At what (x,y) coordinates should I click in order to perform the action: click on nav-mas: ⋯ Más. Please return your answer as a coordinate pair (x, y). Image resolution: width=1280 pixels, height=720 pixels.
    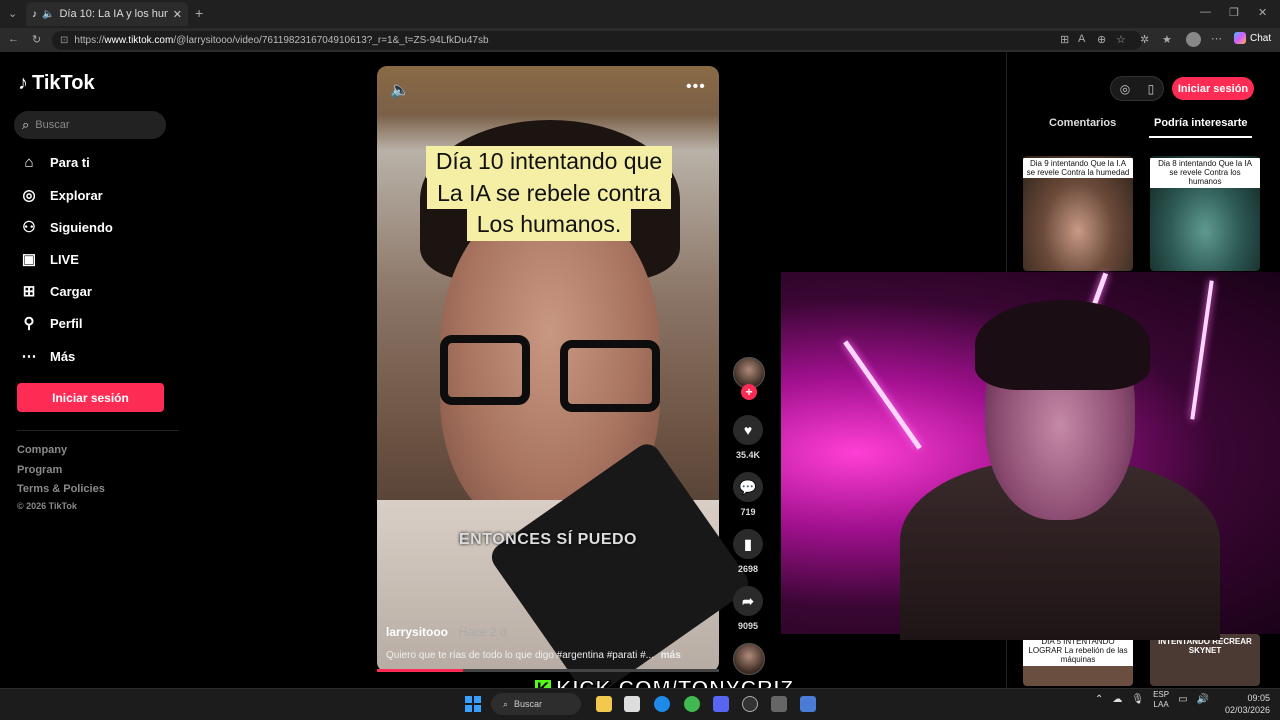
    Looking at the image, I should click on (95, 356).